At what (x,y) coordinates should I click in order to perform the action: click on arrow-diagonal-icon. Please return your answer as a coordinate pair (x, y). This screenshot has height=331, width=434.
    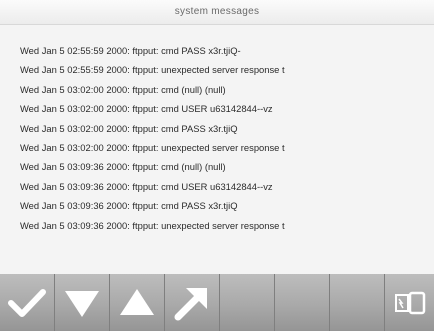
    Looking at the image, I should click on (190, 303).